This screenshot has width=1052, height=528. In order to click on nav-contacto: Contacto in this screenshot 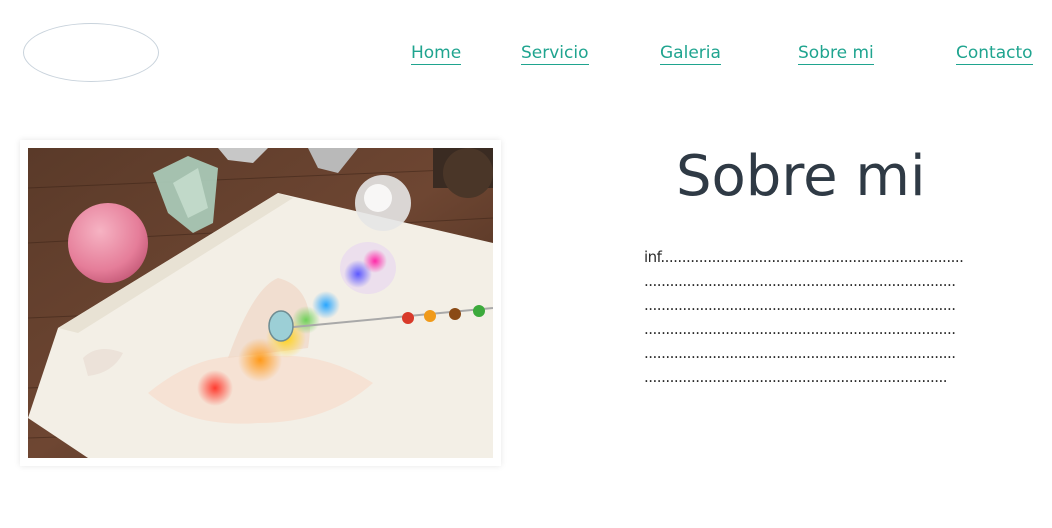, I will do `click(994, 54)`.